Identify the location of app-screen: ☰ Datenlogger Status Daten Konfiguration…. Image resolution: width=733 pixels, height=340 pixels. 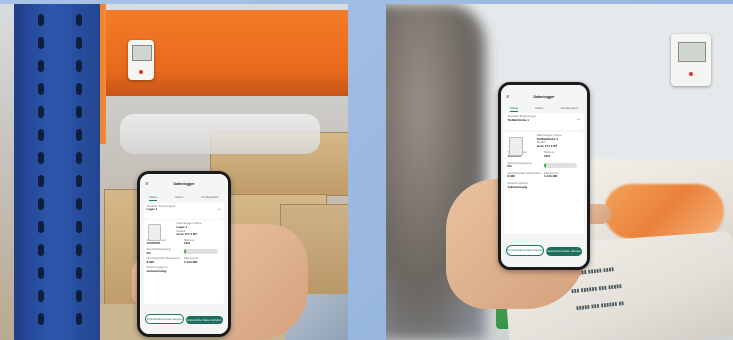
(184, 254).